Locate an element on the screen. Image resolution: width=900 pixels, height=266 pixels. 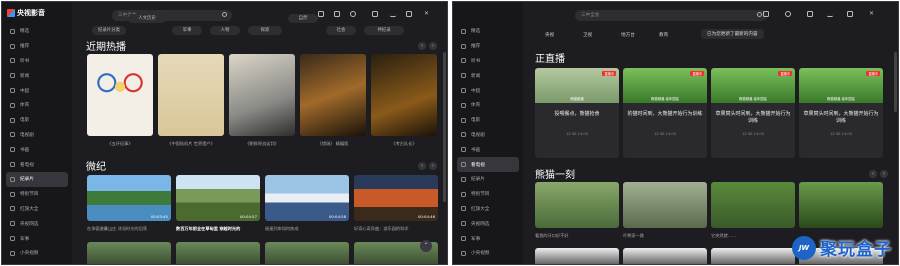
category-chip: 纪录片分类 is located at coordinates (109, 30).